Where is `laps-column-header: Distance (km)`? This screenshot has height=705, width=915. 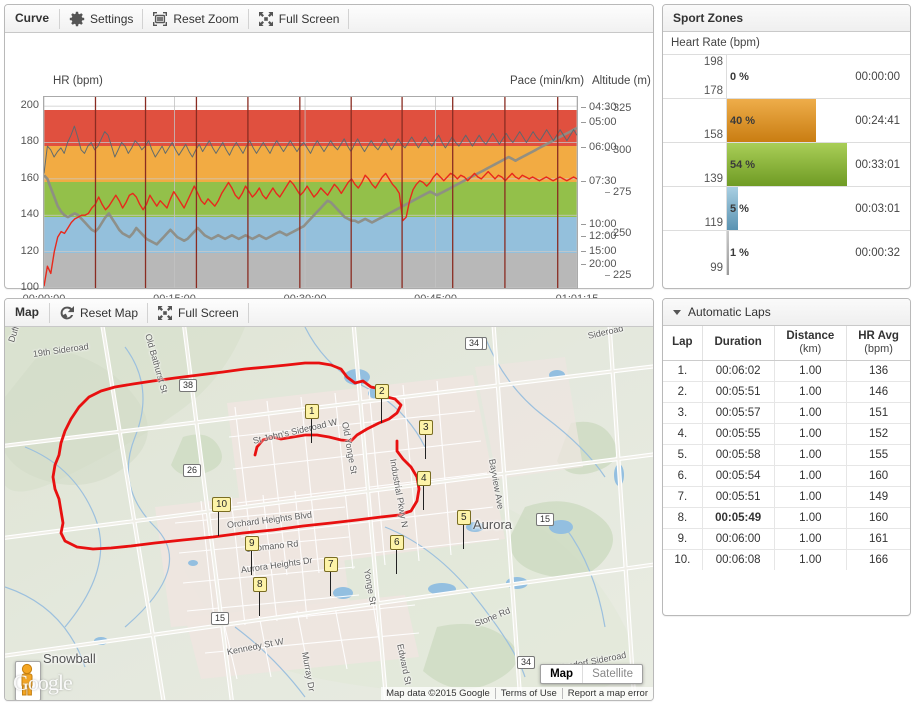 laps-column-header: Distance (km) is located at coordinates (811, 343).